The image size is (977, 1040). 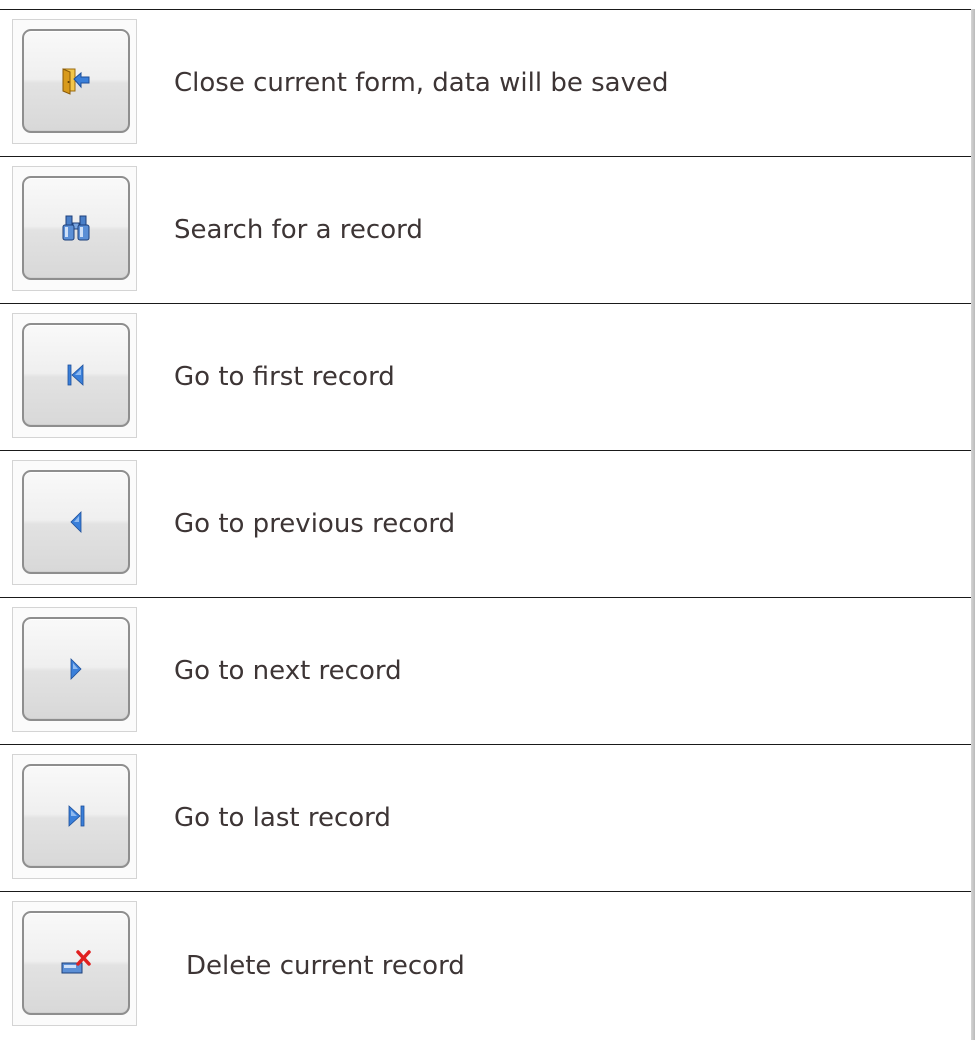 I want to click on legend-row-search: Search for a record, so click(x=486, y=230).